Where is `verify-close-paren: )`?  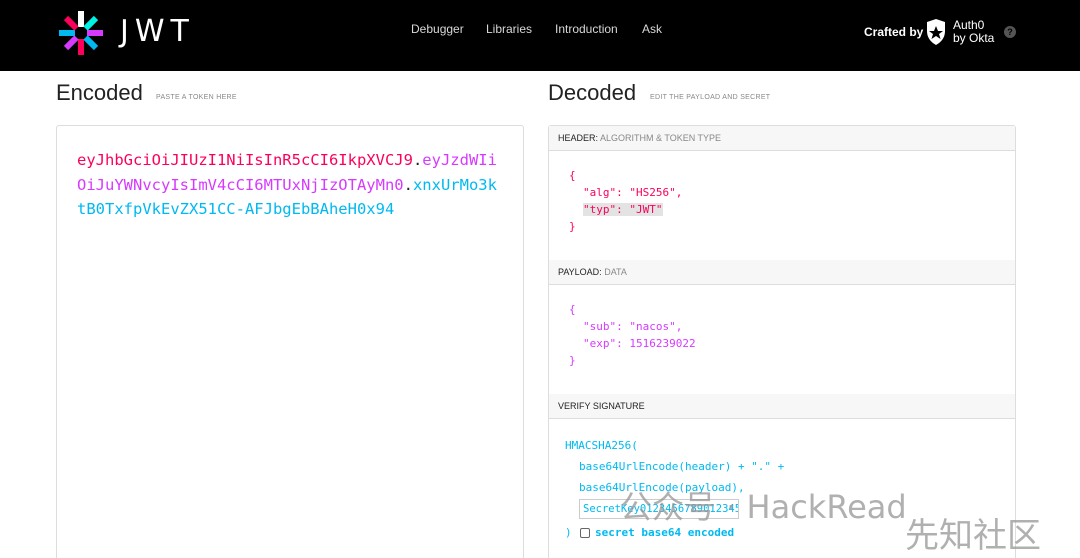 verify-close-paren: ) is located at coordinates (568, 532).